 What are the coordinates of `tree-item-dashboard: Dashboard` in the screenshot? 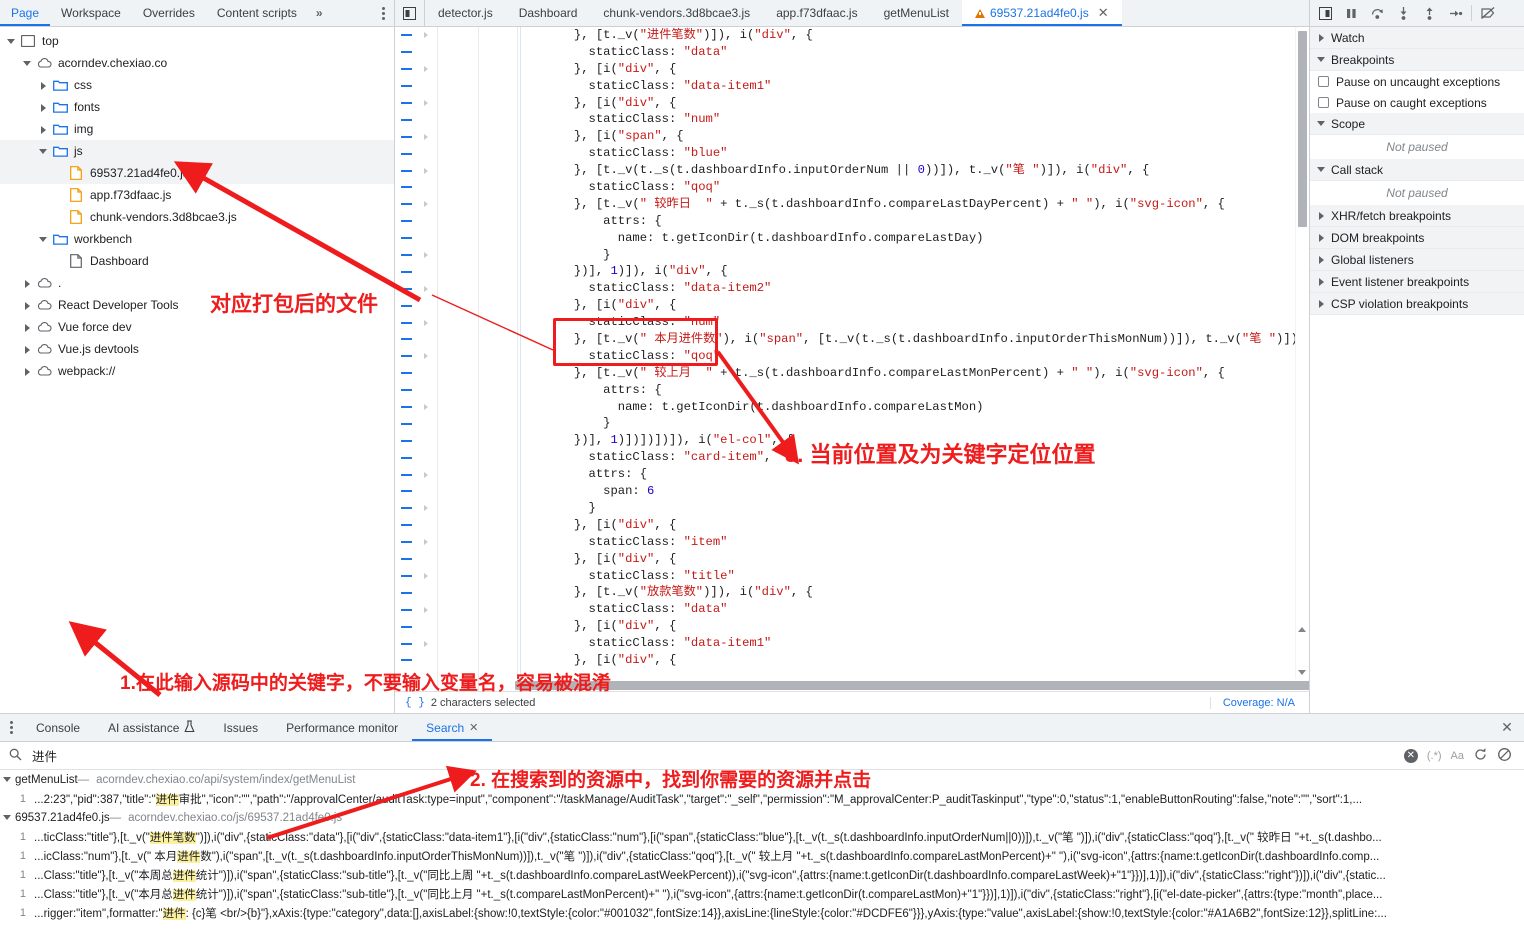 It's located at (197, 261).